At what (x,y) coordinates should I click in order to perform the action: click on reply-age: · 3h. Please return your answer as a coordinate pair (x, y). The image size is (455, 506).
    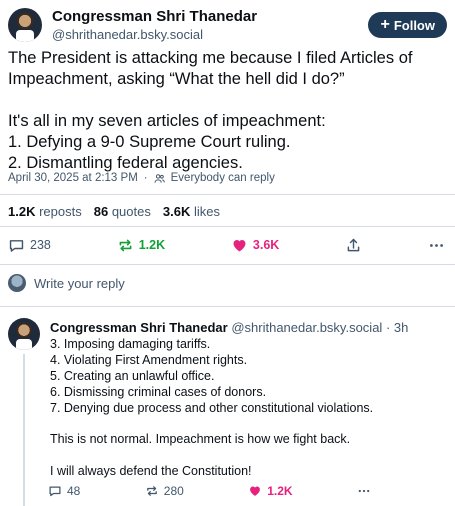
    Looking at the image, I should click on (397, 327).